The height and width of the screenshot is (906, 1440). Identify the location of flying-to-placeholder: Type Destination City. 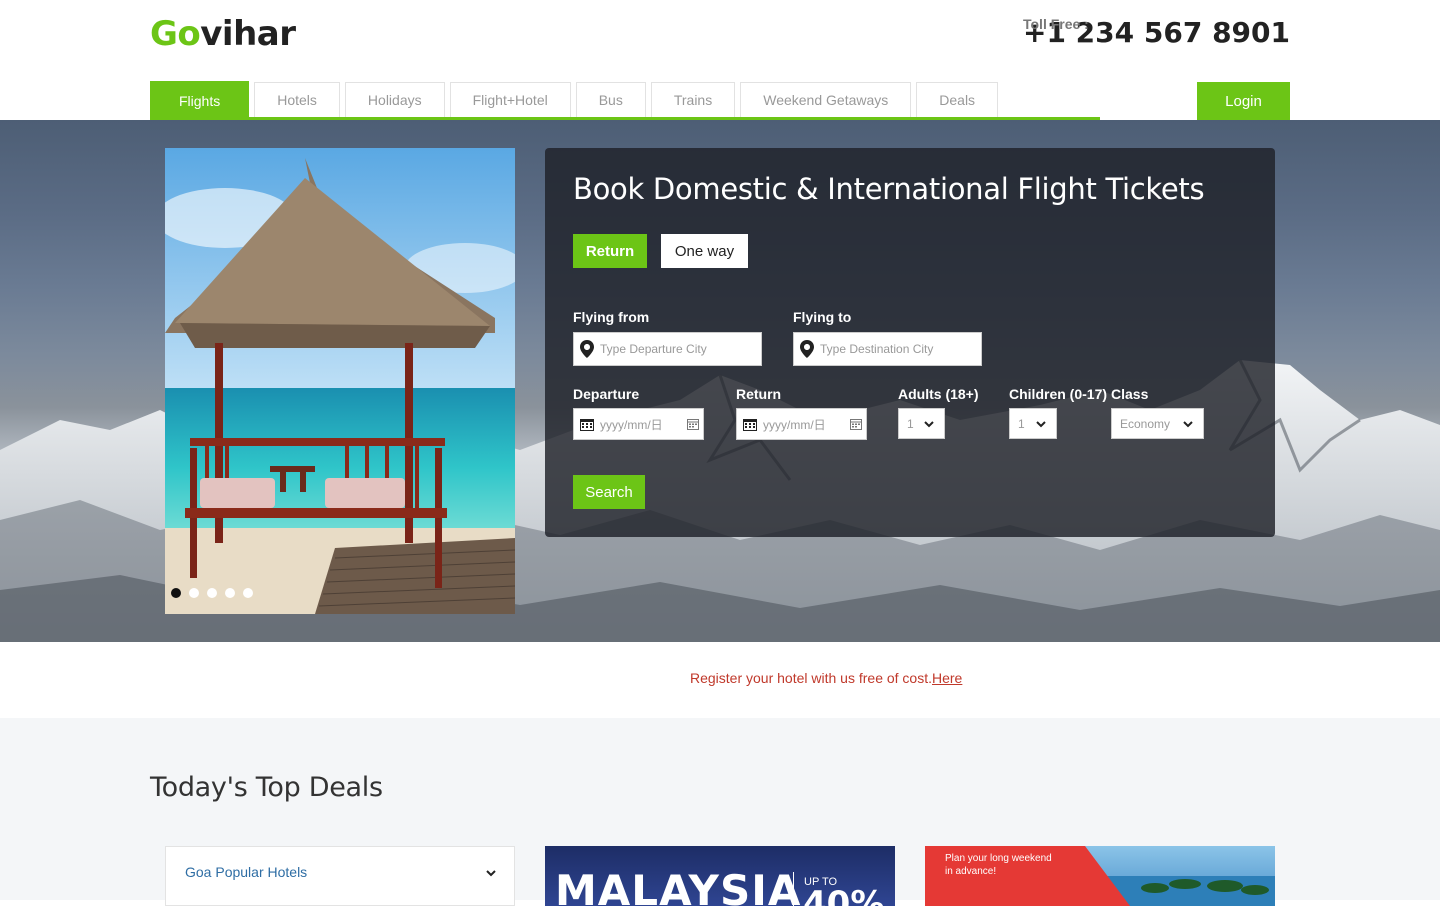
(877, 349).